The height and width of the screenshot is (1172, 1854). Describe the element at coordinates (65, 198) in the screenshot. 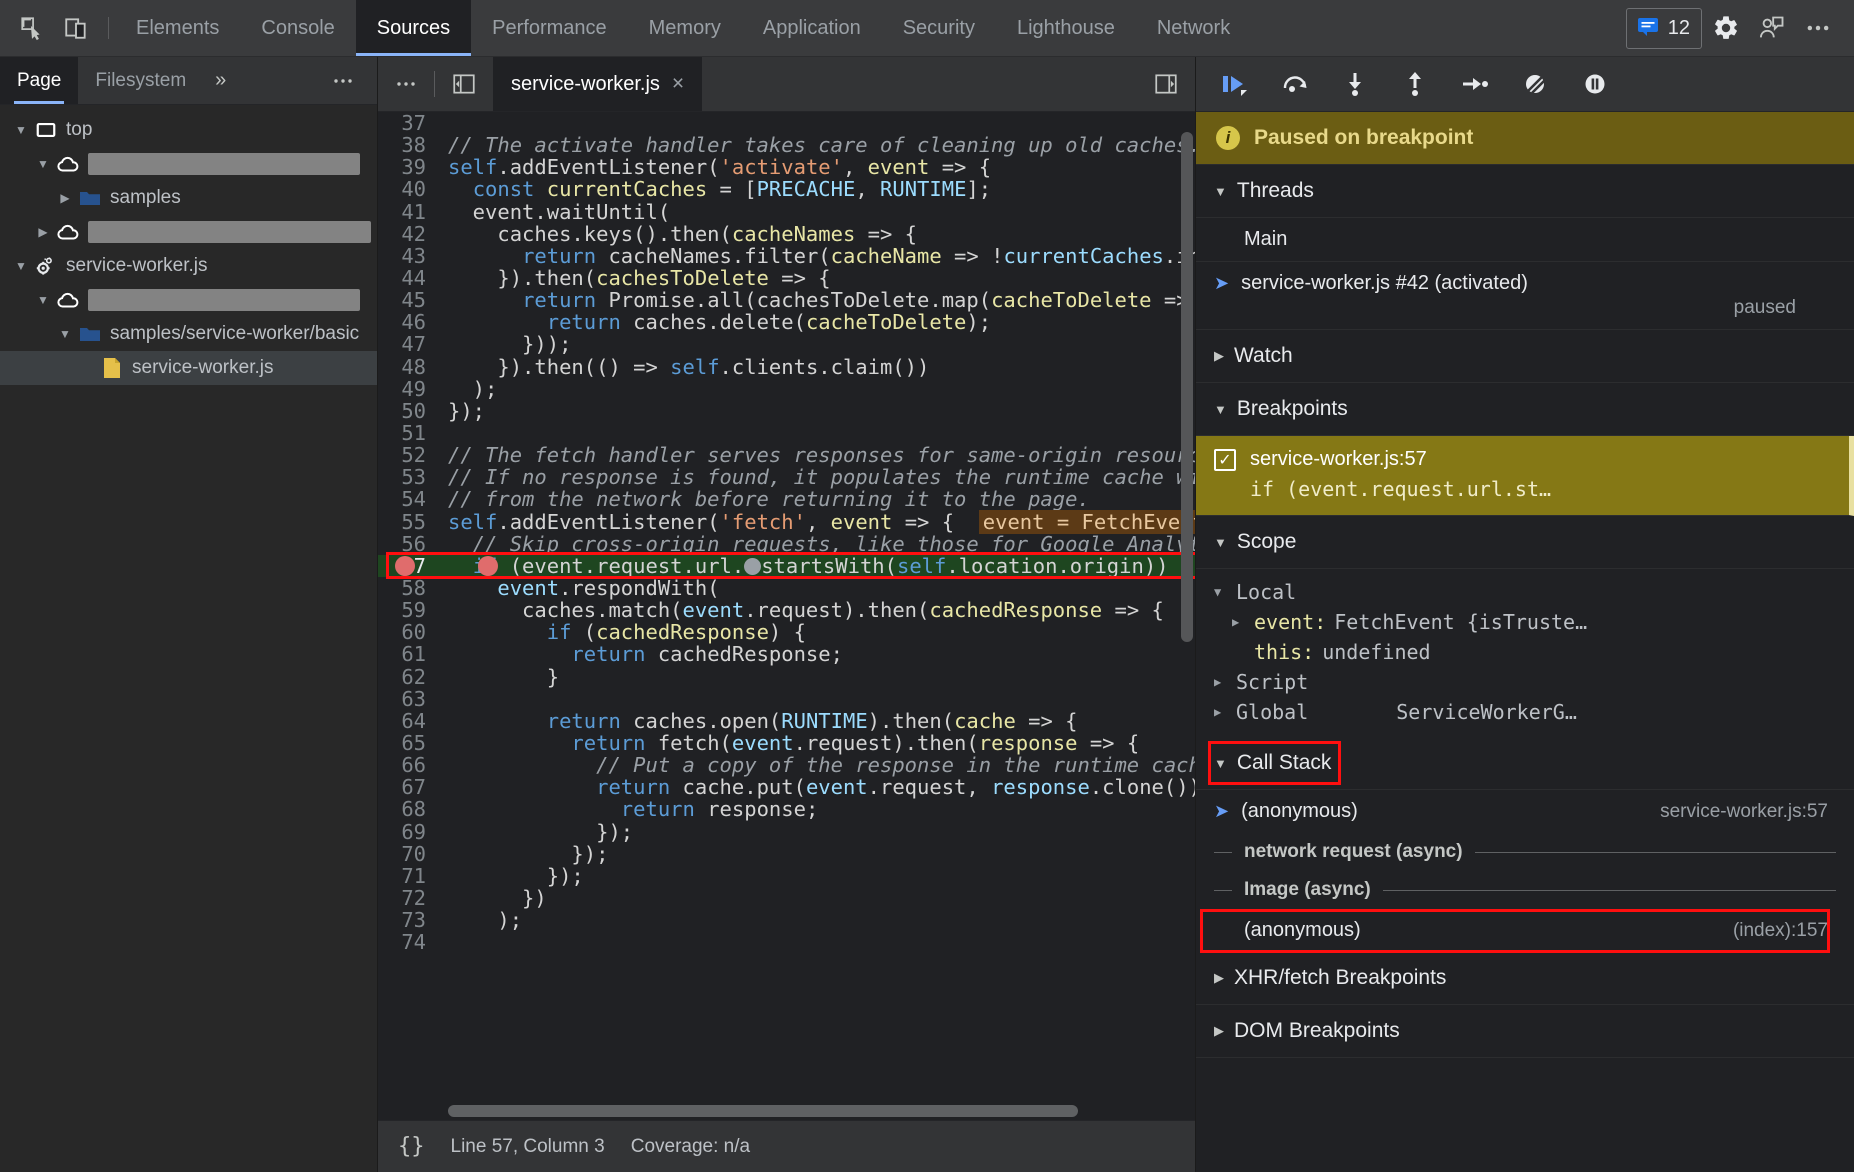

I see `chevron-right-icon` at that location.